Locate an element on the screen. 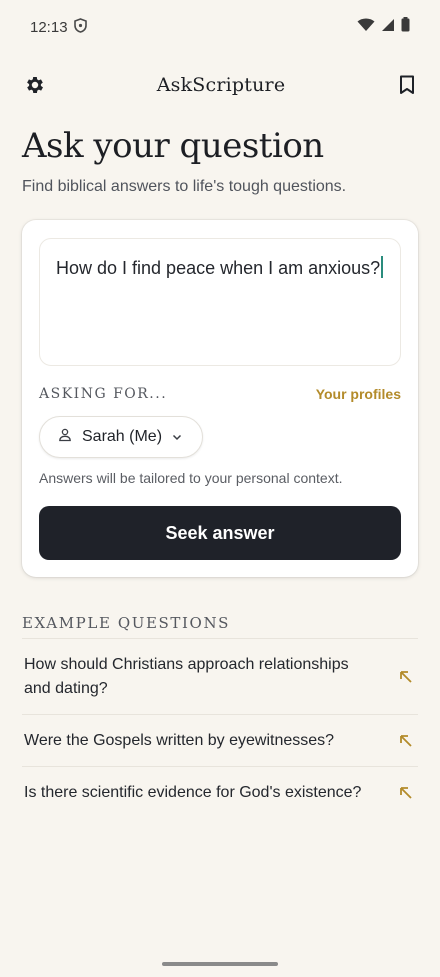  gesture-nav-handle is located at coordinates (220, 964).